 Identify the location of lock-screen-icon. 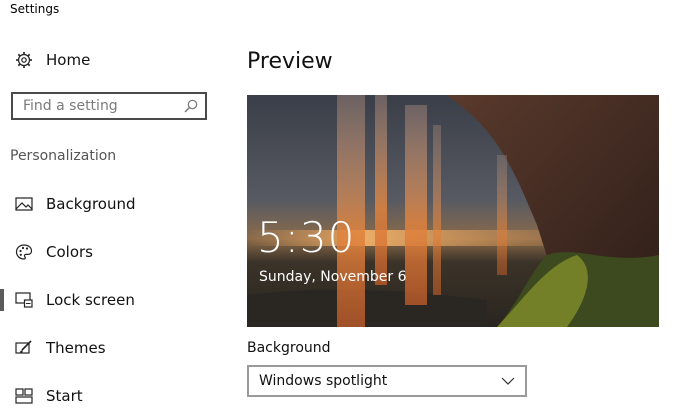
(24, 300).